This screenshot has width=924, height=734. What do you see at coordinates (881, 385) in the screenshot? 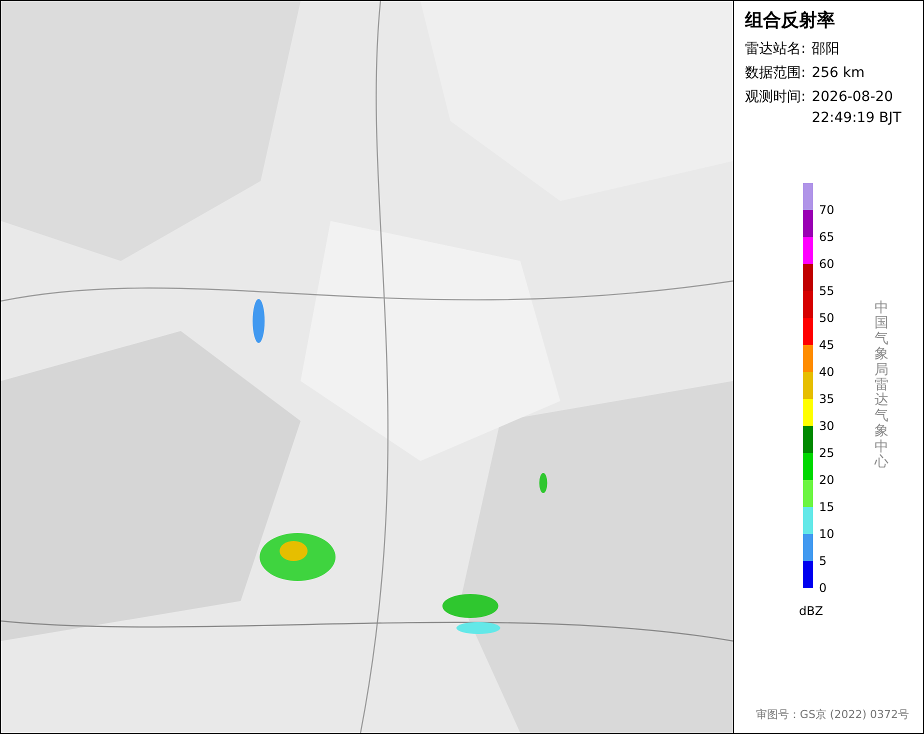
I see `credit-text: 中国气象局雷达气象中心` at bounding box center [881, 385].